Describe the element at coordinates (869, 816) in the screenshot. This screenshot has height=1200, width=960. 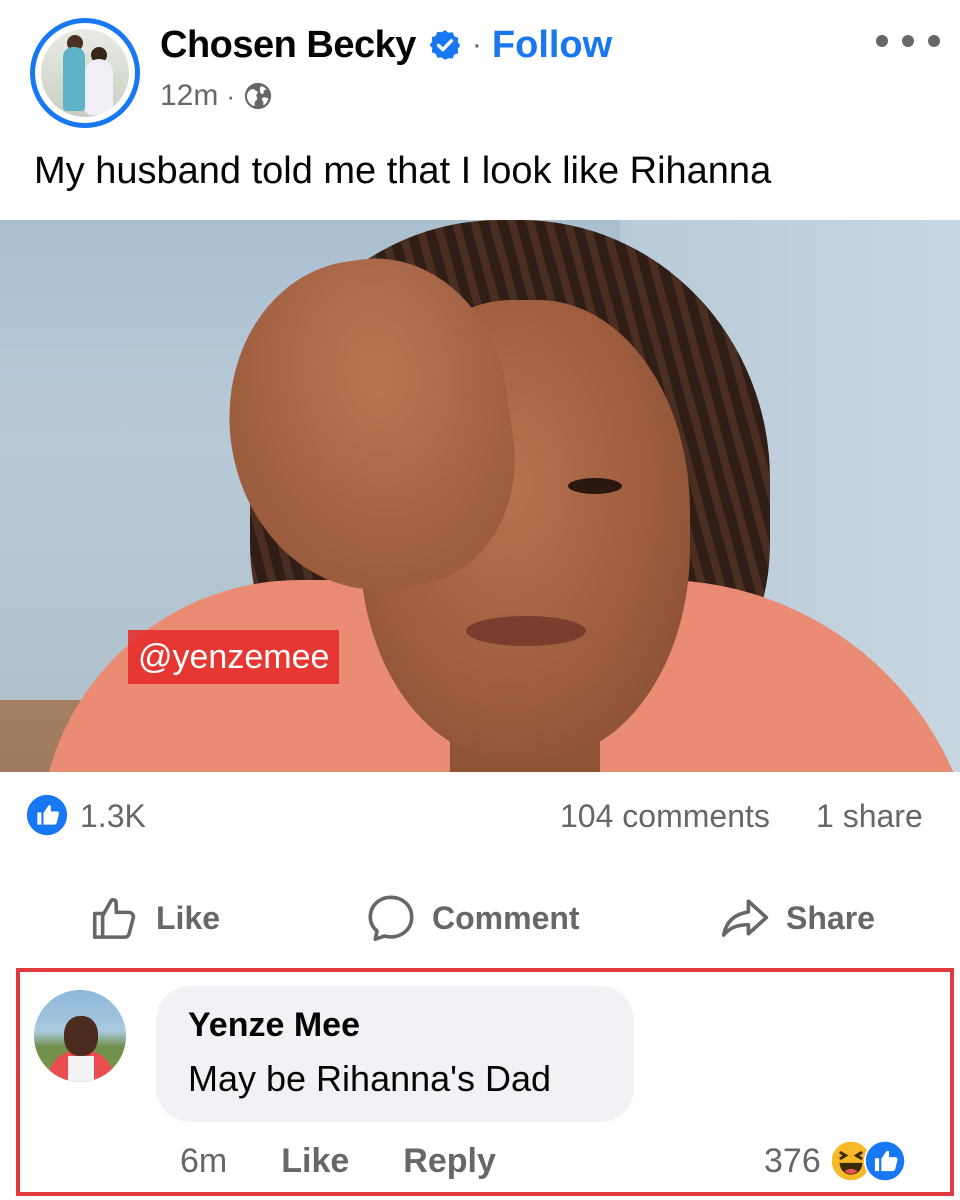
I see `shares-count: 1 share` at that location.